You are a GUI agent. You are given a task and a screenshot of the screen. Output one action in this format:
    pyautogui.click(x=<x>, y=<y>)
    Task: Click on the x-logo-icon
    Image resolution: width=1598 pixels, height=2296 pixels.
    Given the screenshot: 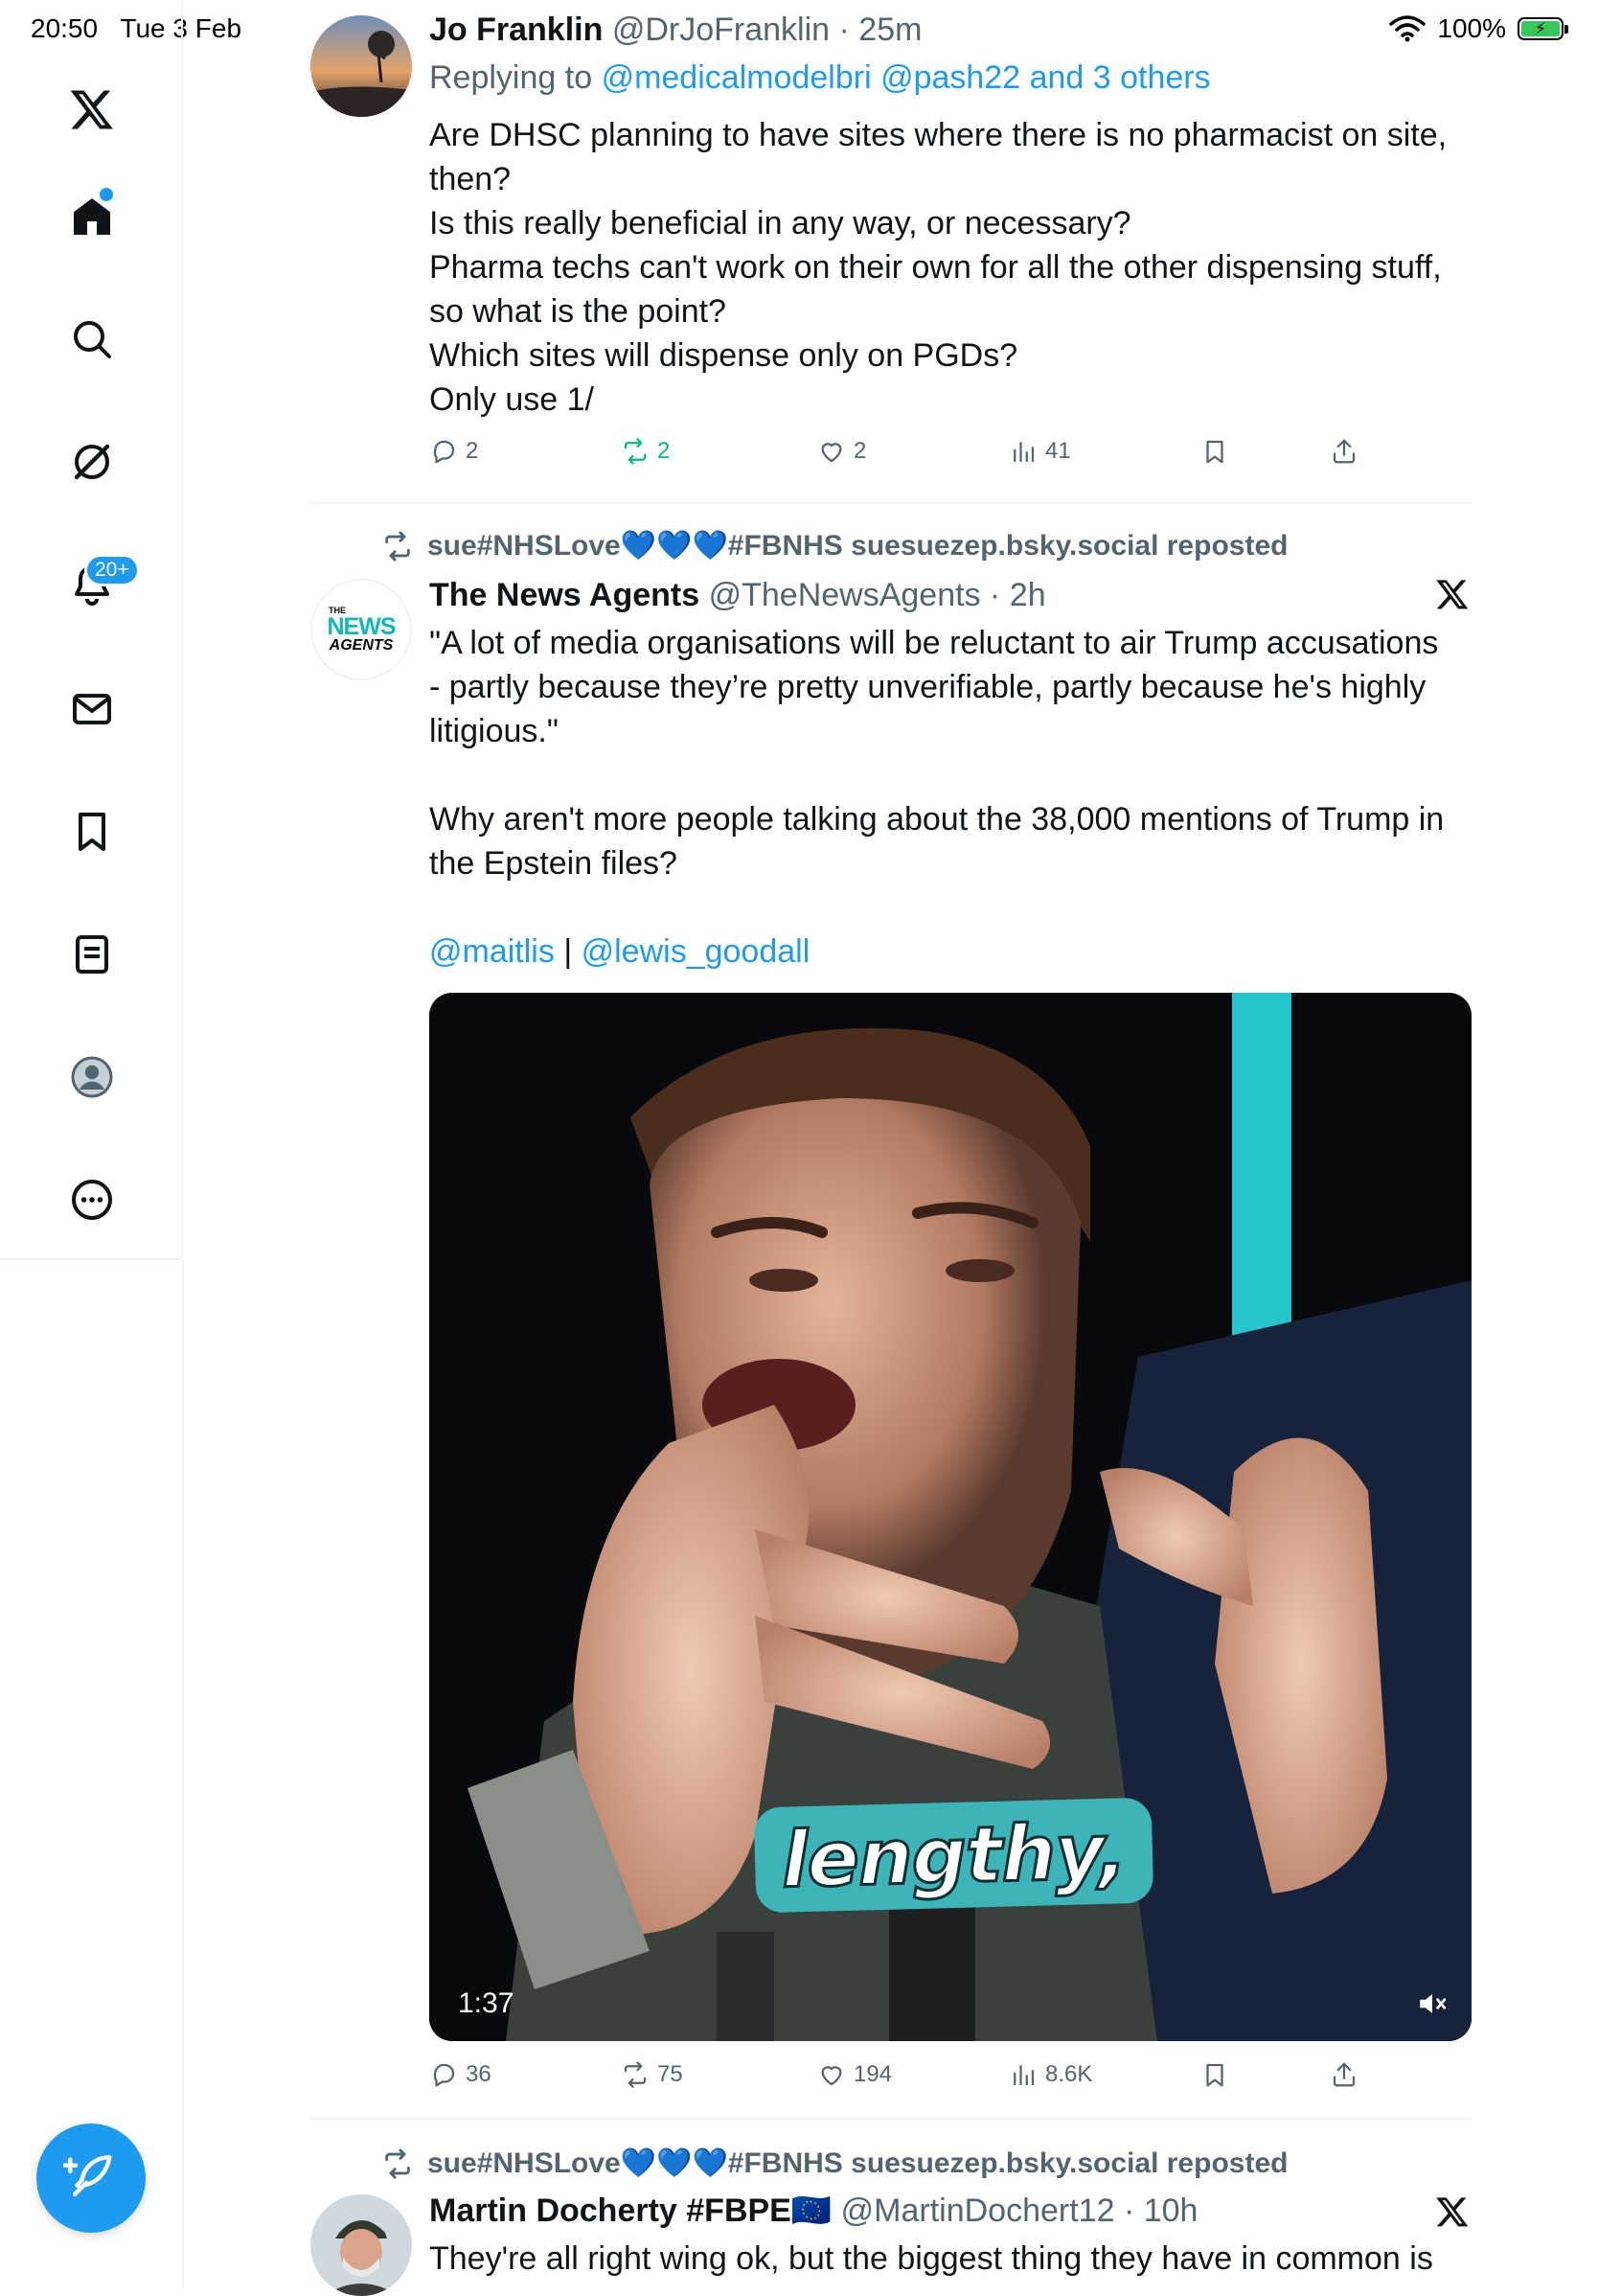 What is the action you would take?
    pyautogui.click(x=92, y=109)
    